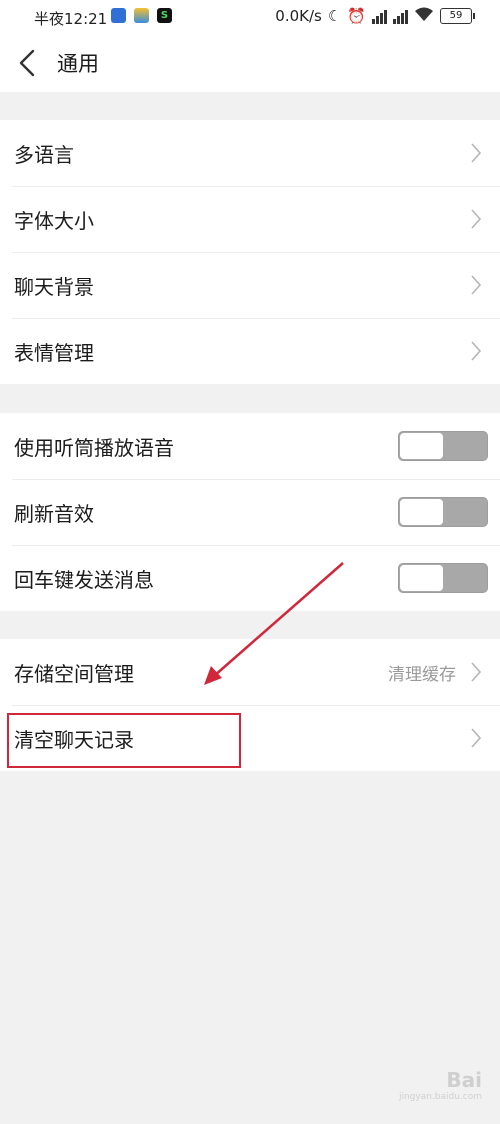  Describe the element at coordinates (250, 672) in the screenshot. I see `settings-row-storage-management: 存储空间管理 清理缓存` at that location.